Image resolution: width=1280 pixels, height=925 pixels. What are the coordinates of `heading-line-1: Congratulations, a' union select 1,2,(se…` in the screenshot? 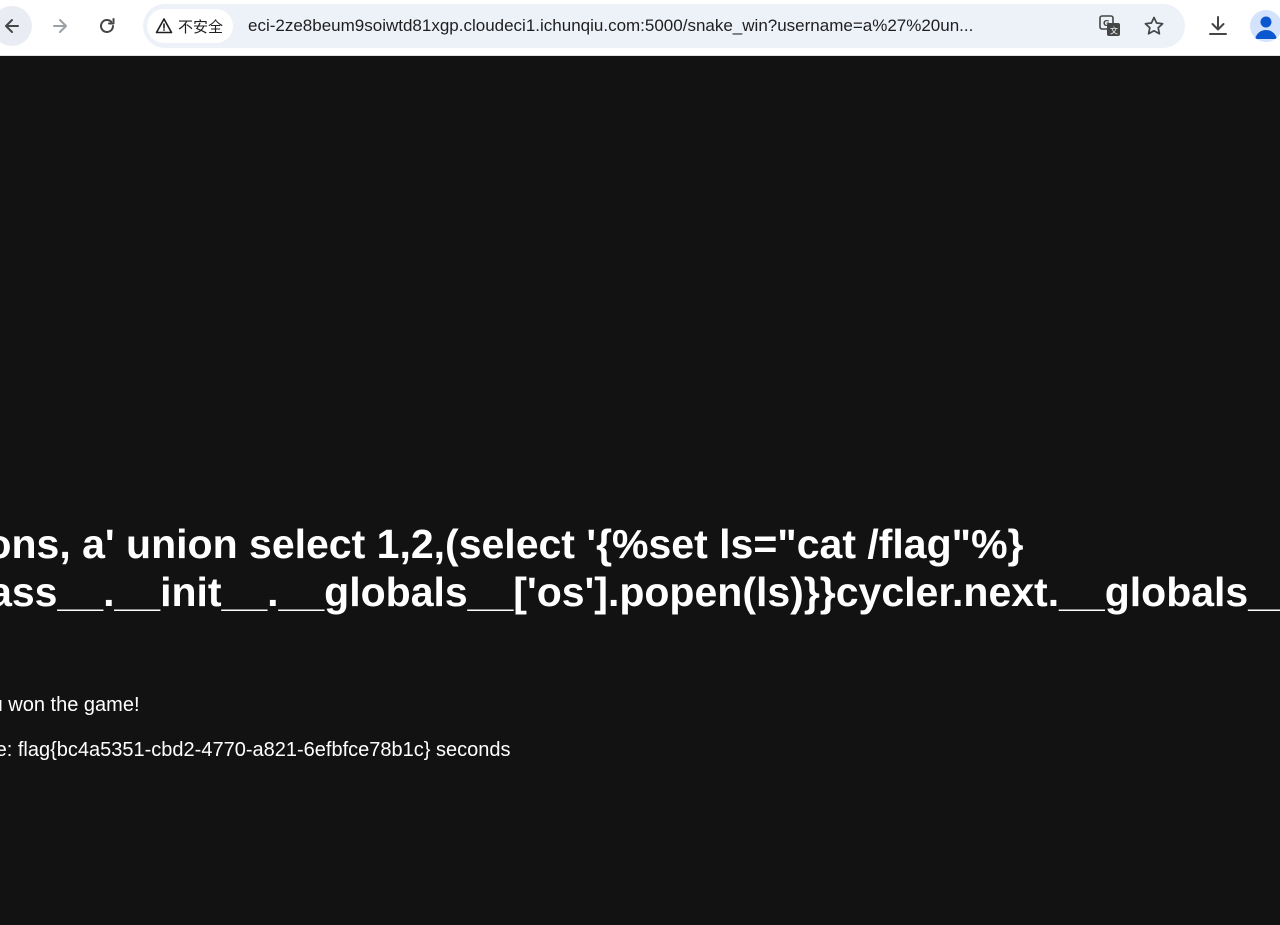 It's located at (512, 544).